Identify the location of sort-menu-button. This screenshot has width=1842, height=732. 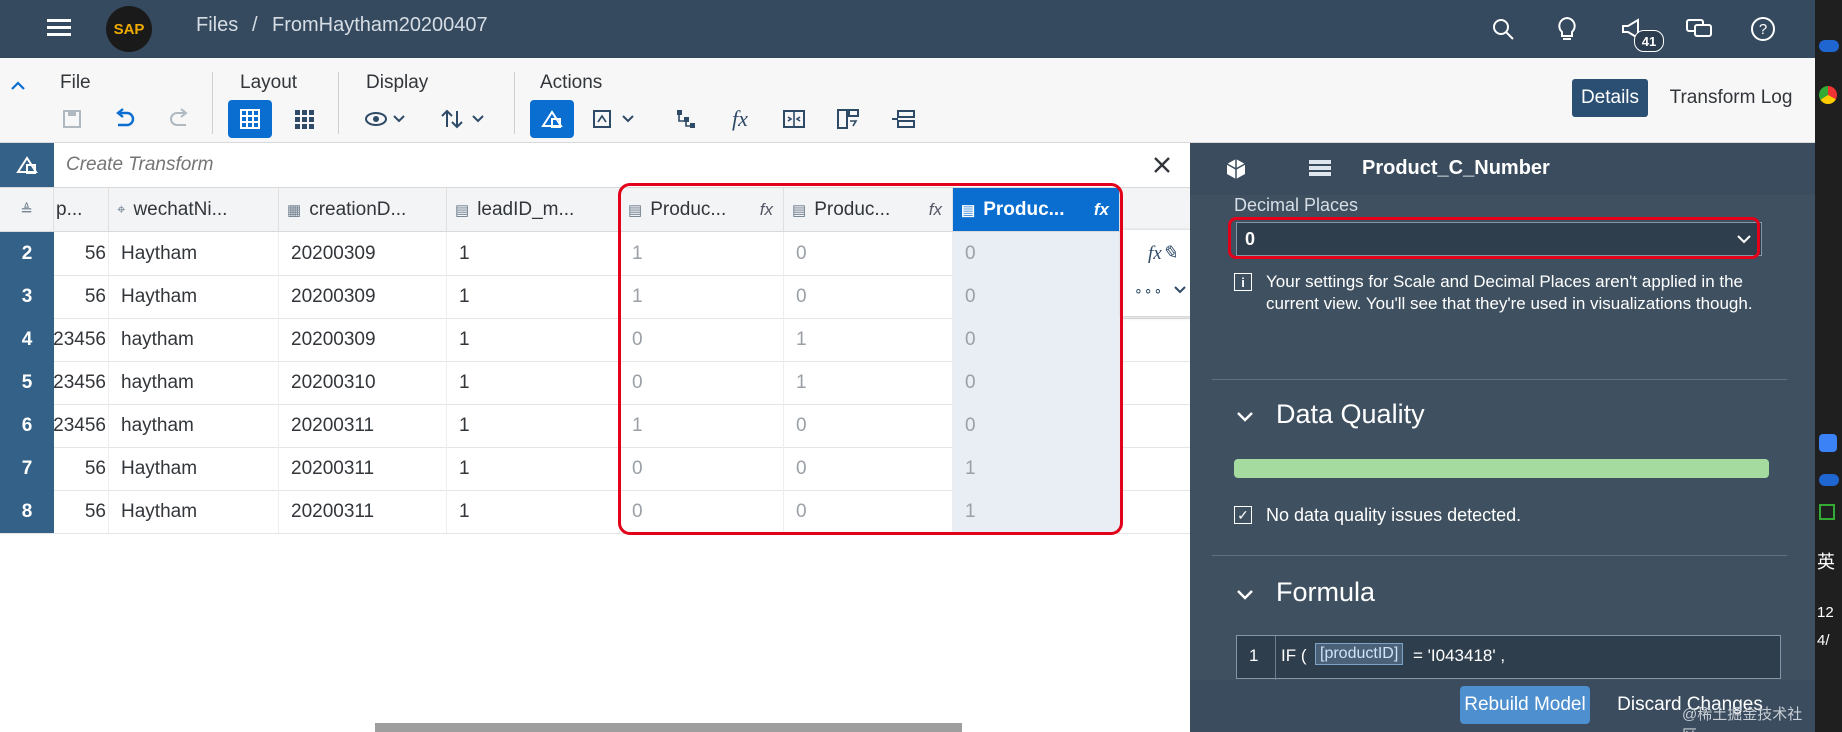
(464, 119).